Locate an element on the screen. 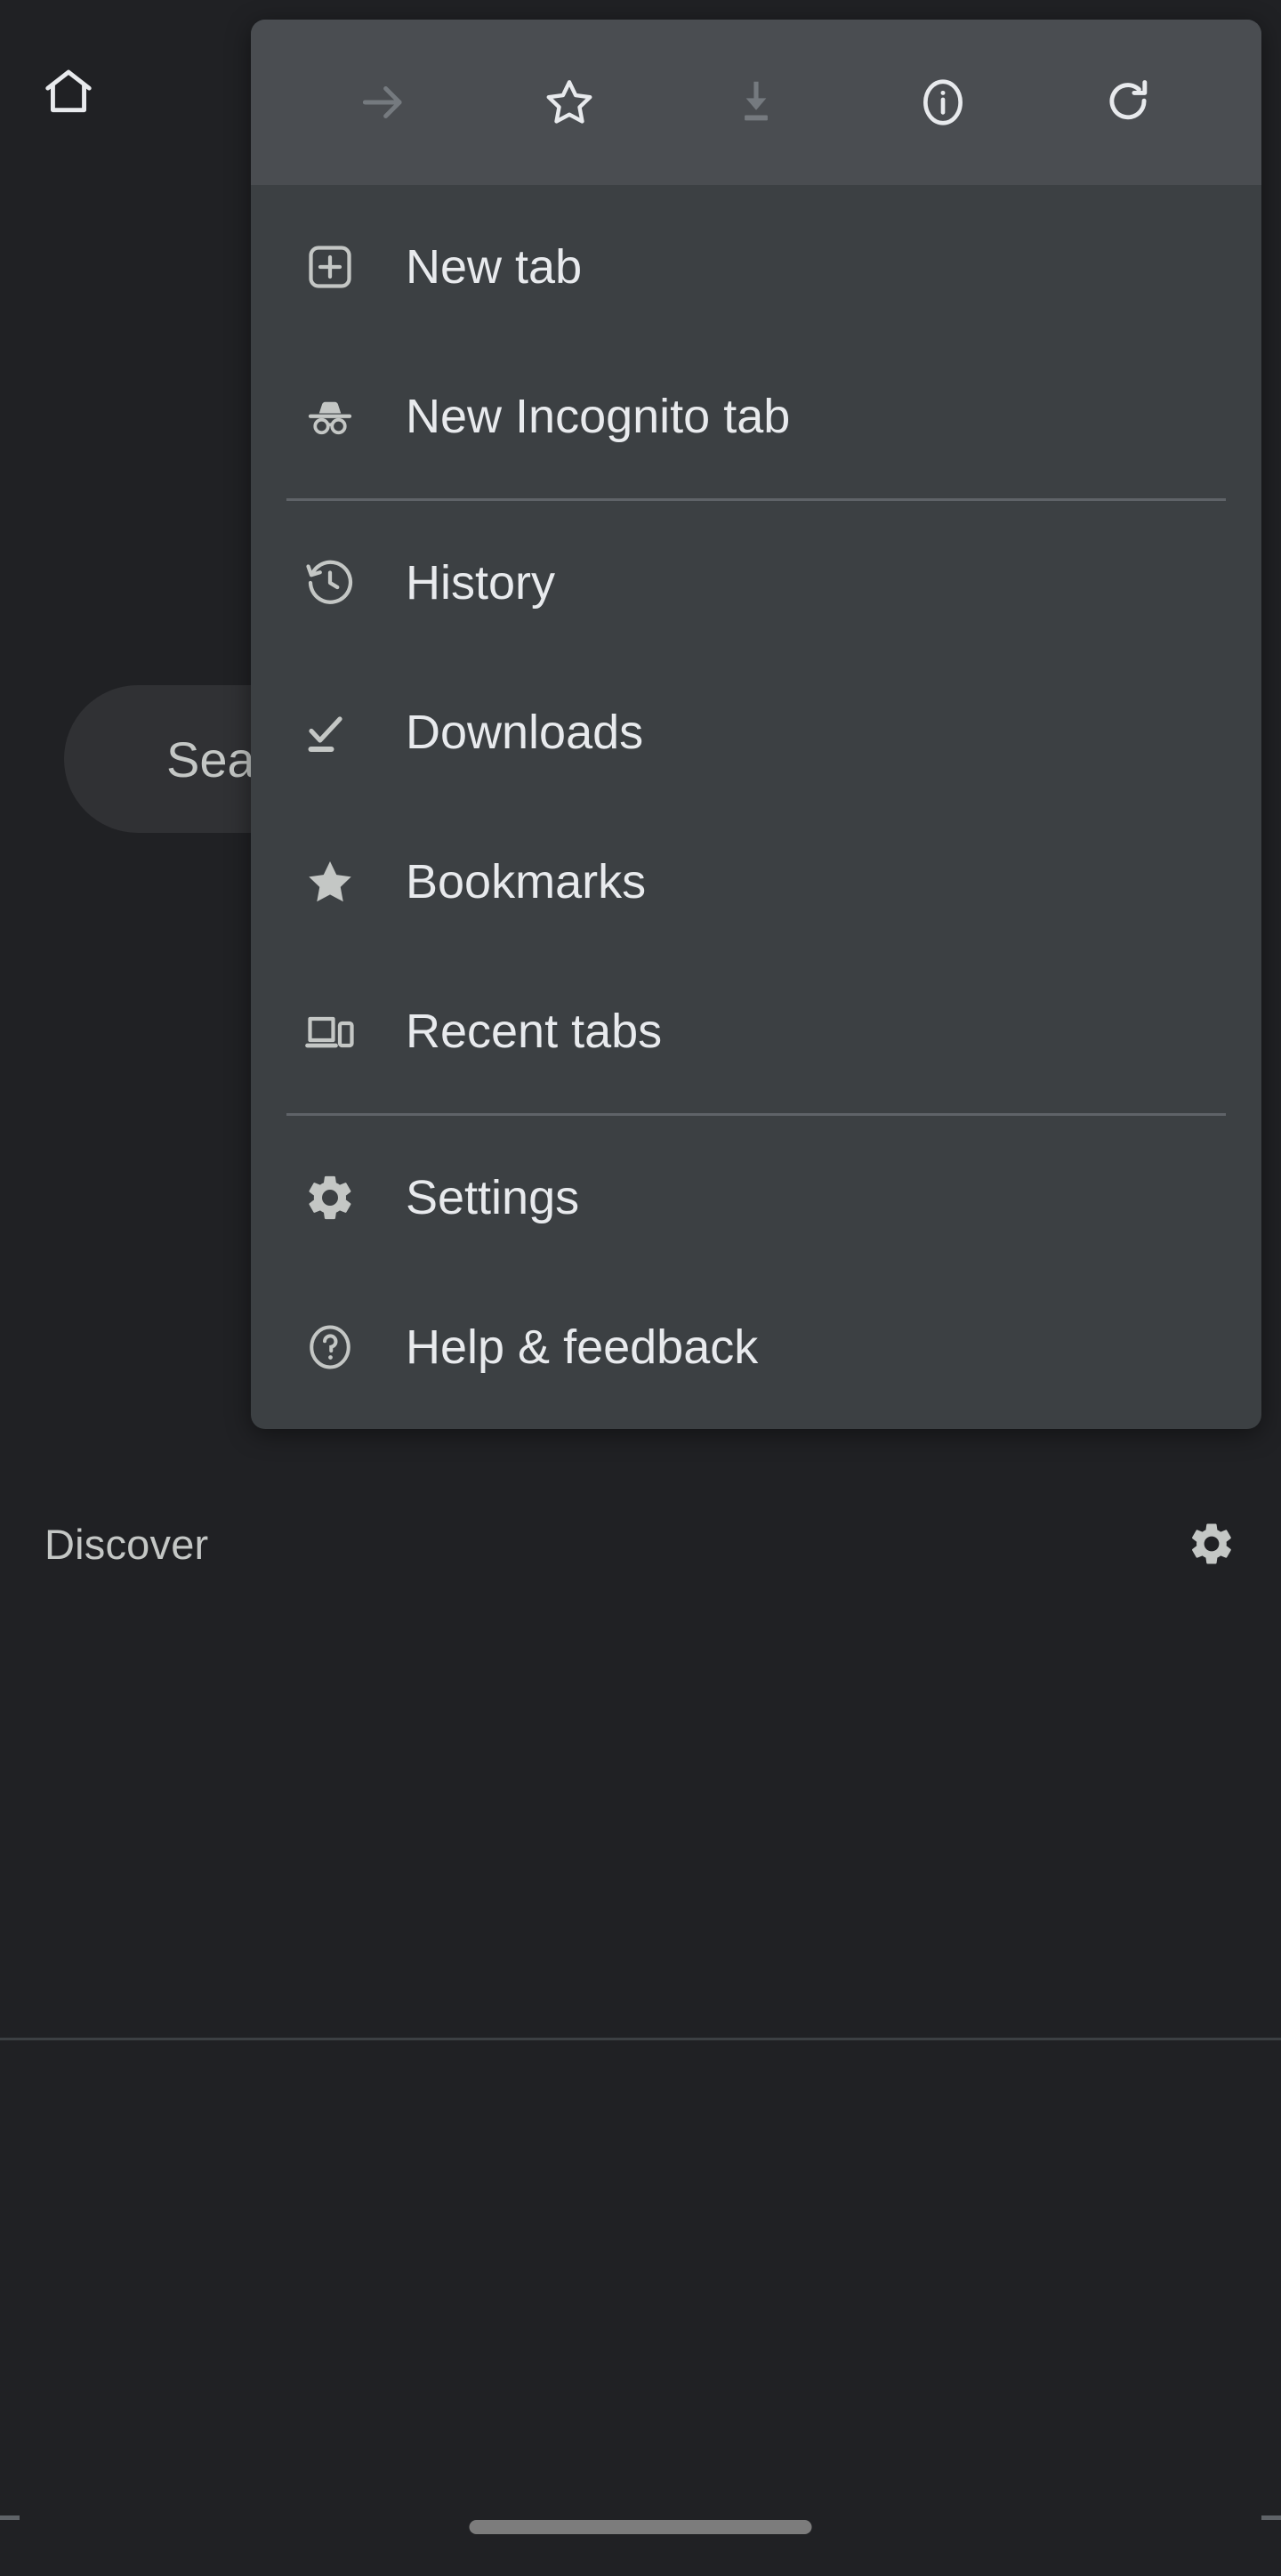  feed-divider is located at coordinates (640, 2039).